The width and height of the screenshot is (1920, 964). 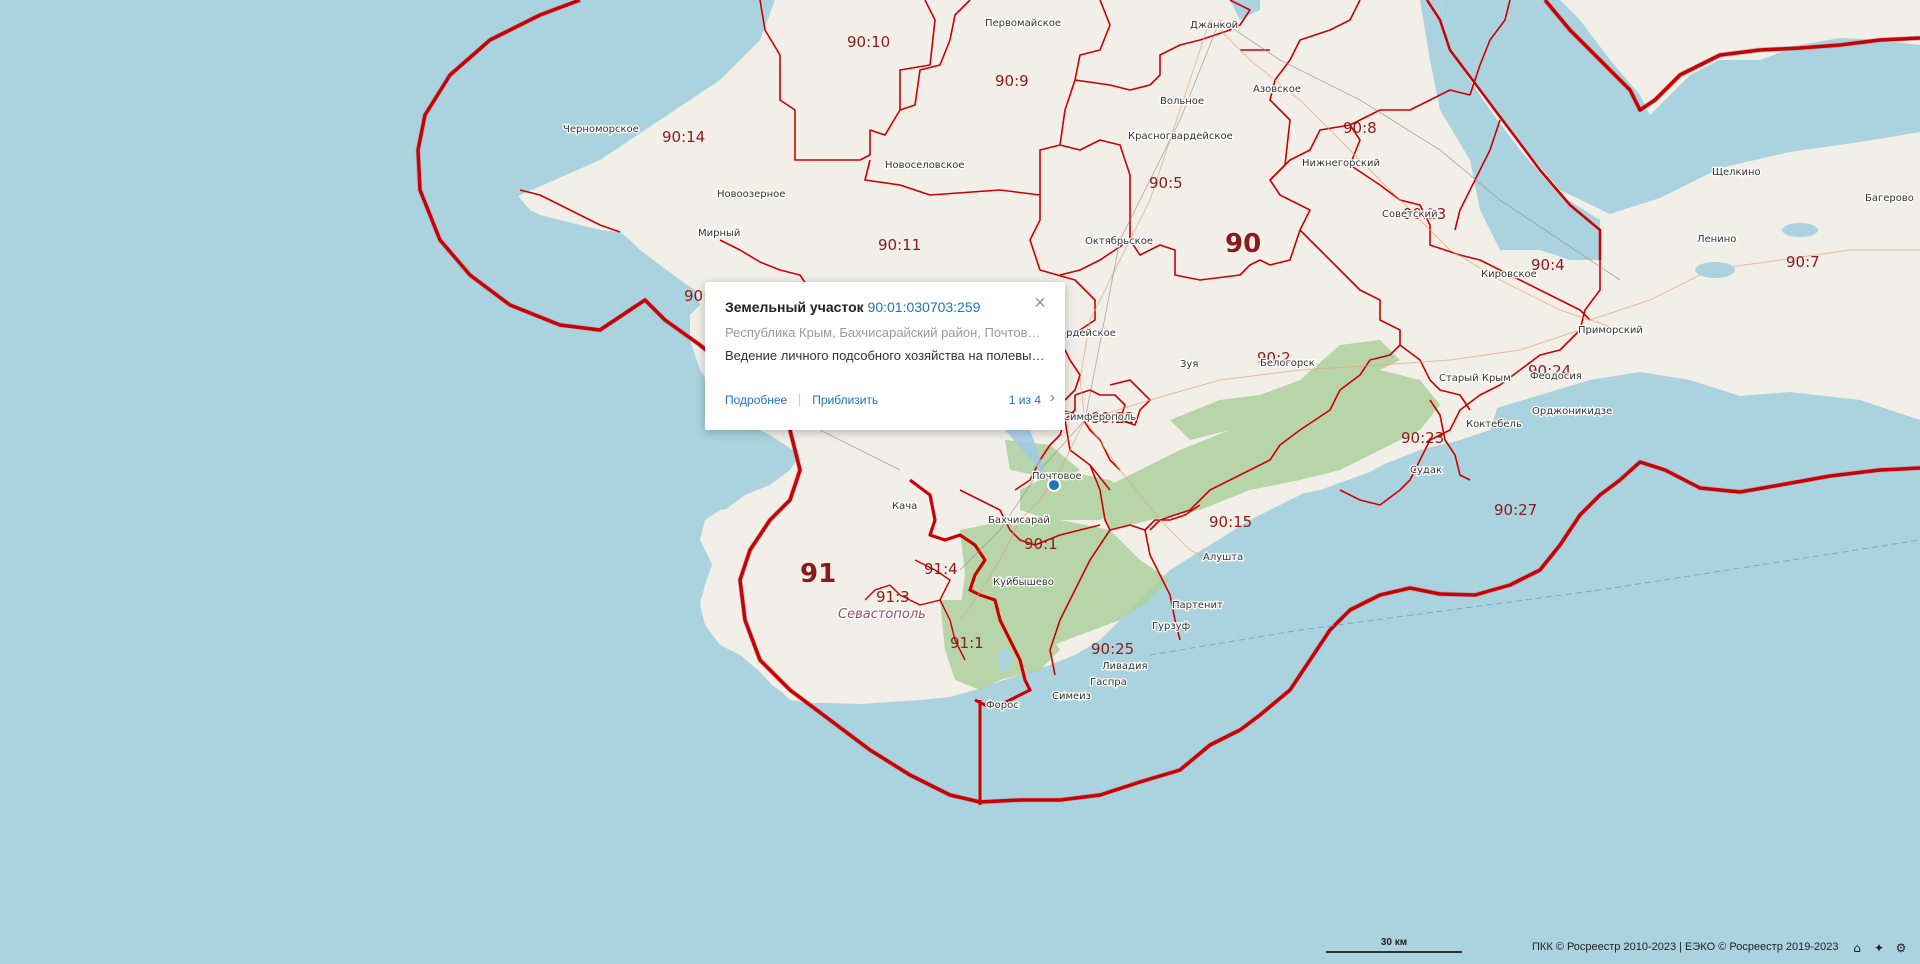 What do you see at coordinates (1099, 417) in the screenshot?
I see `place-label: Симферополь` at bounding box center [1099, 417].